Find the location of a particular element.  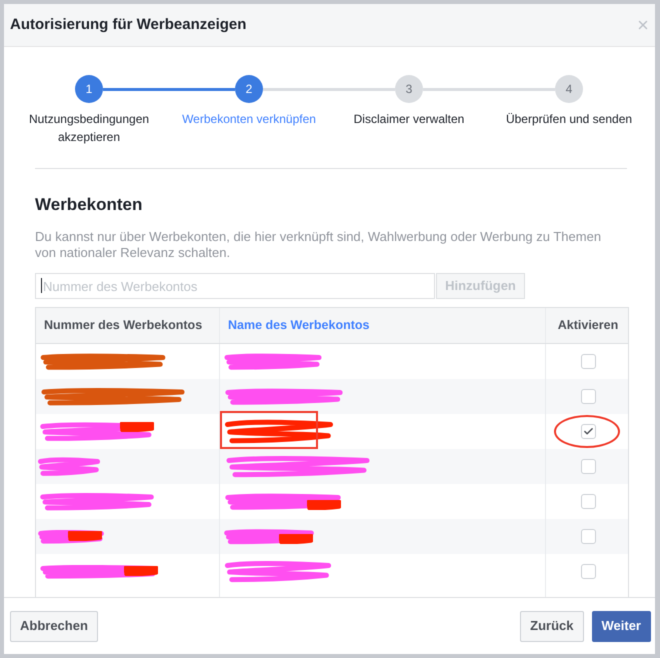

dialog-title: Autorisierung für Werbeanzeigen is located at coordinates (128, 24).